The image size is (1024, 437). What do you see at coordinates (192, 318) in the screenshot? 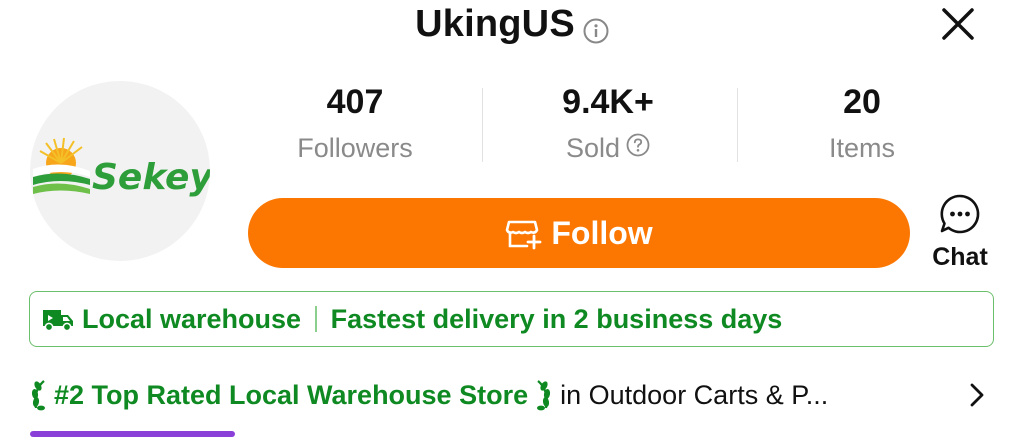
I see `warehouse-label: Local warehouse` at bounding box center [192, 318].